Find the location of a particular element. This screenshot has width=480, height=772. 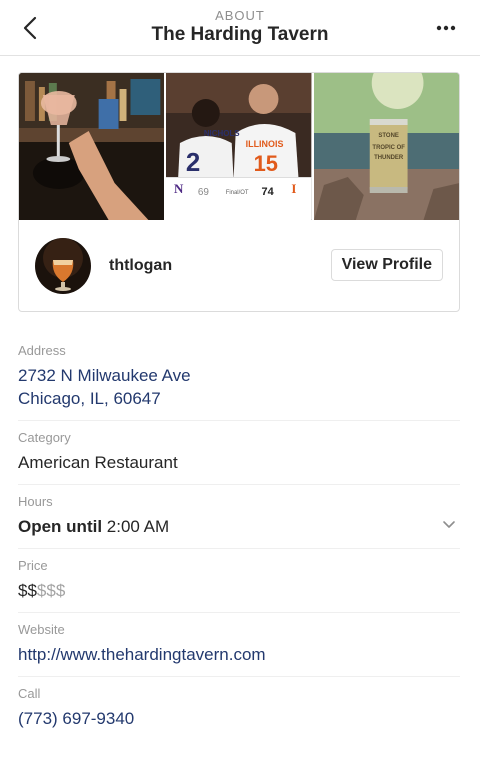

category-value: American Restaurant is located at coordinates (98, 462).